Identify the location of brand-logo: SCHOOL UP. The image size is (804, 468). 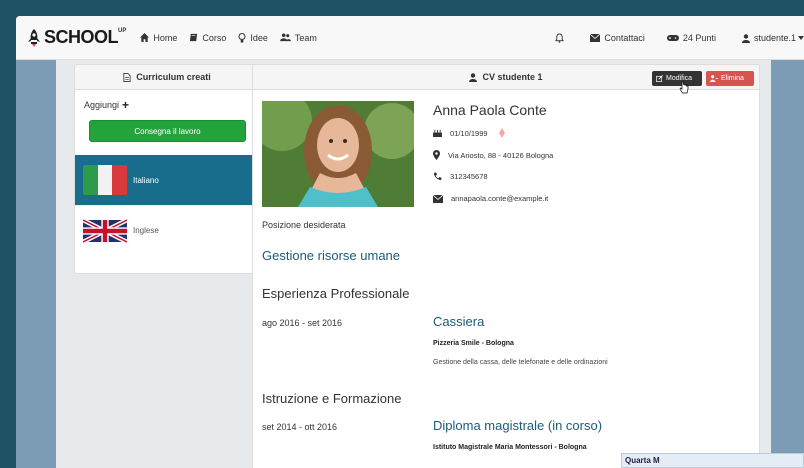
(76, 37).